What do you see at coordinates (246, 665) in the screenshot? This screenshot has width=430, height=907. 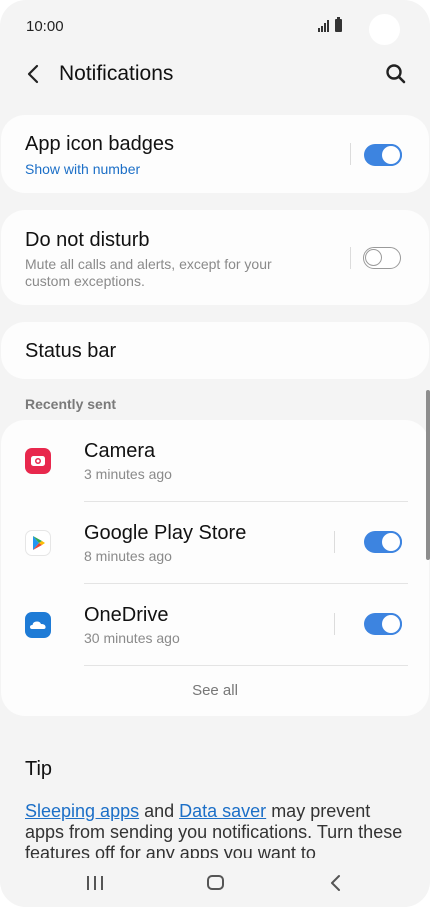 I see `row-divider` at bounding box center [246, 665].